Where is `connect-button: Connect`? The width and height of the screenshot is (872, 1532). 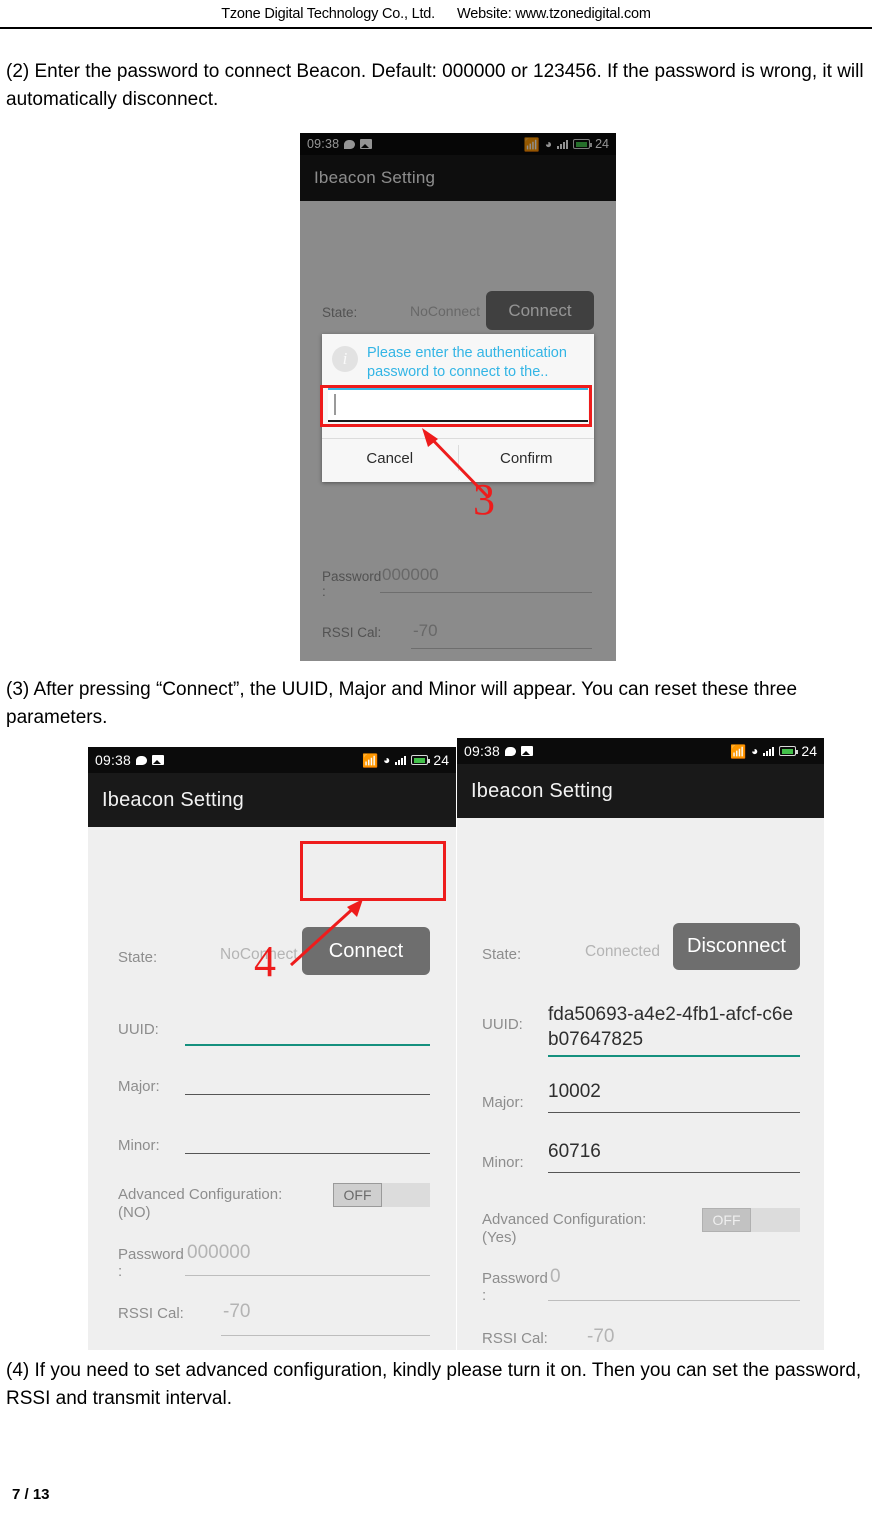 connect-button: Connect is located at coordinates (540, 310).